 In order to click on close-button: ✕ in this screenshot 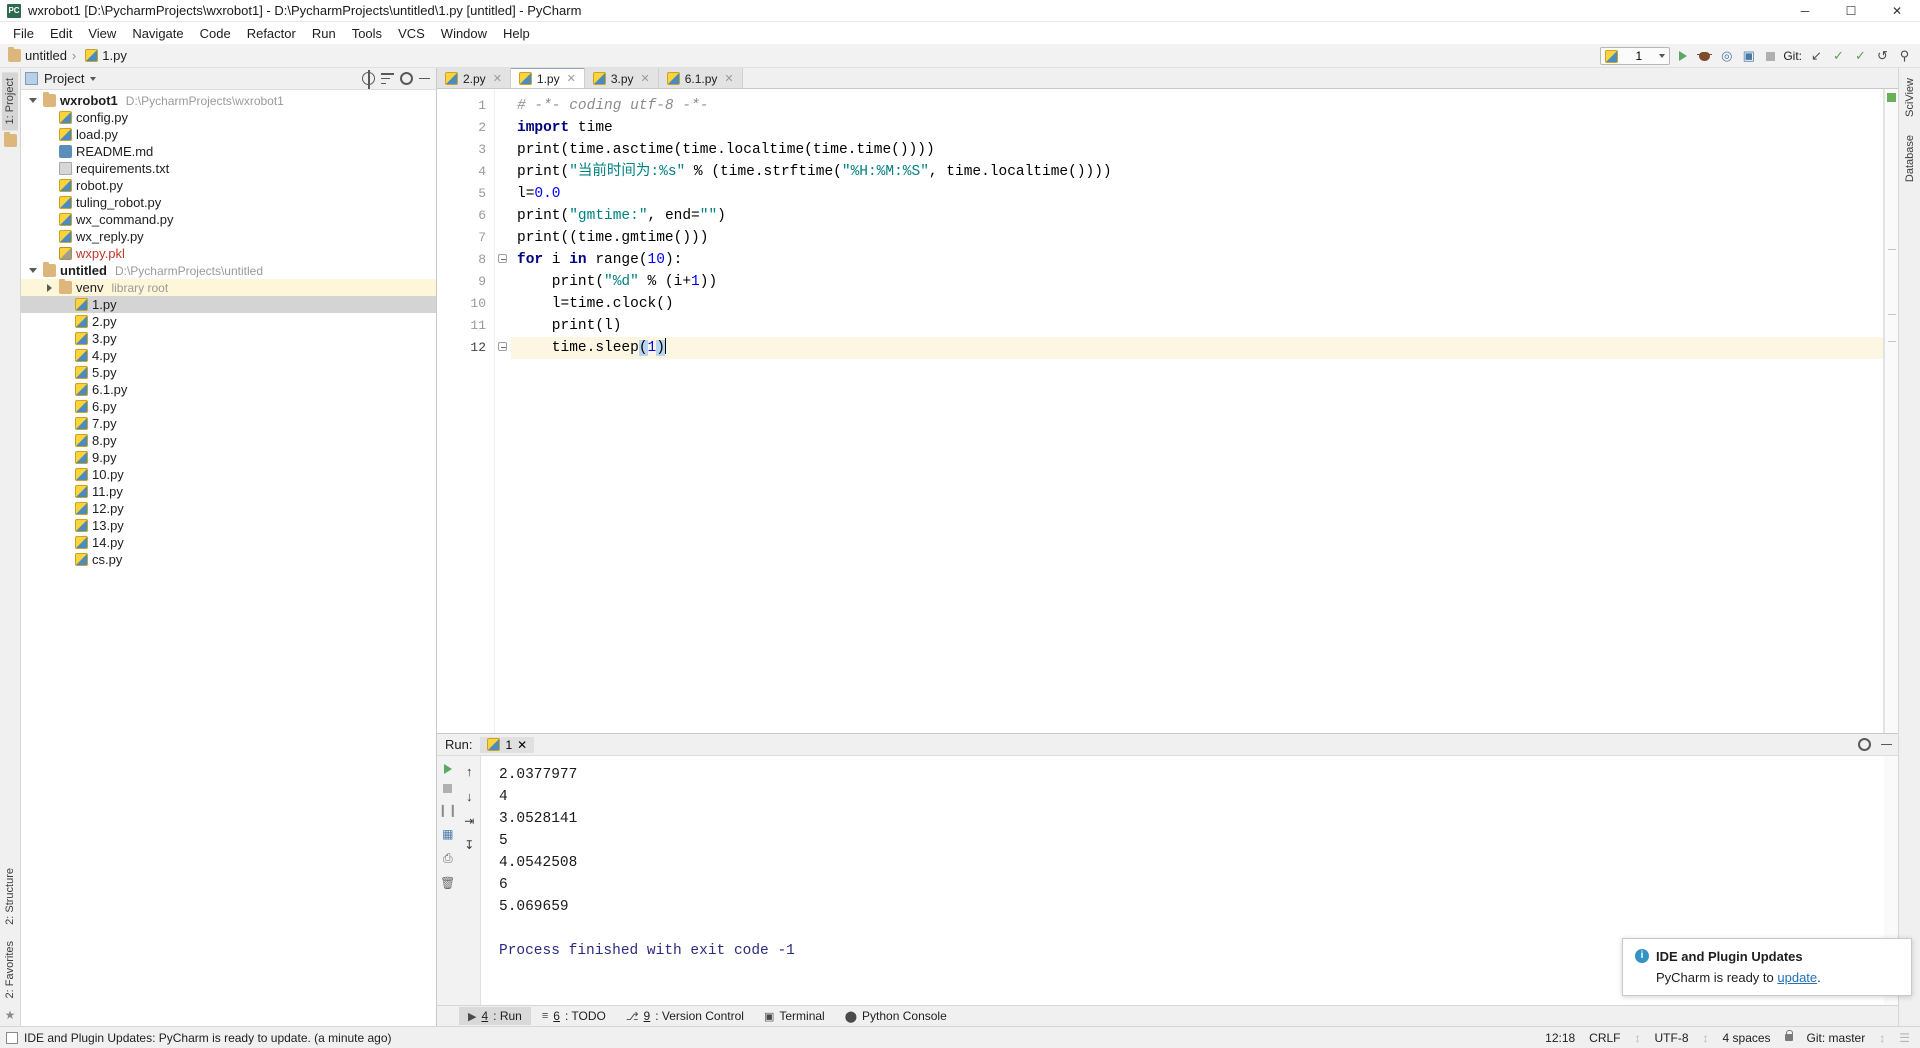, I will do `click(1897, 11)`.